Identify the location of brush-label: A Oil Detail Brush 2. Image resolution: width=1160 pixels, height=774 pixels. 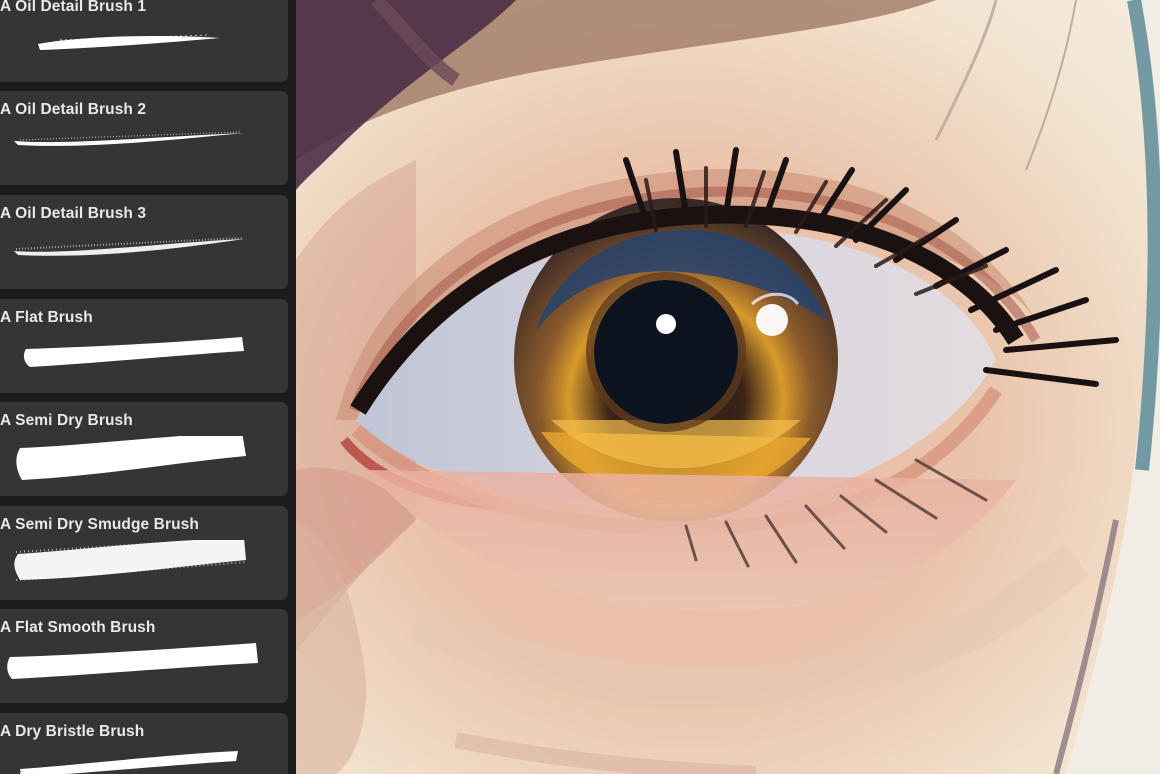
(73, 109).